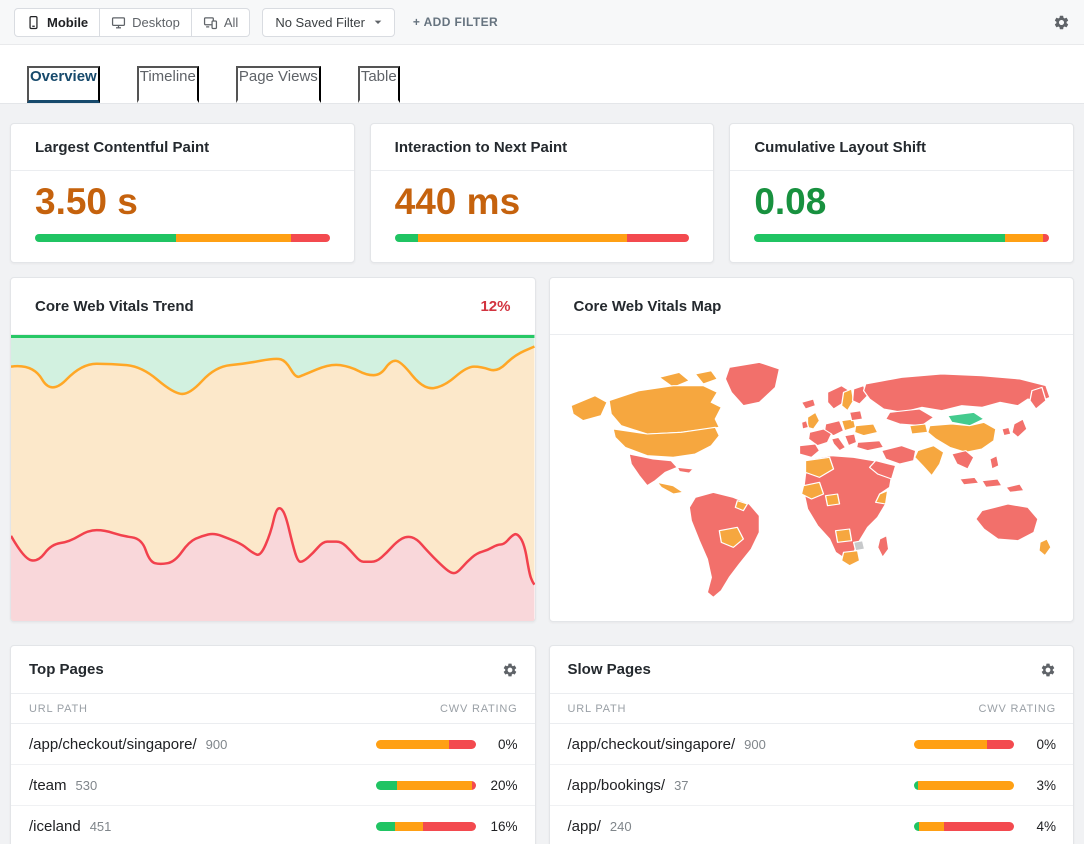 This screenshot has height=844, width=1084. I want to click on device-toggle-mobile-label: Mobile, so click(68, 22).